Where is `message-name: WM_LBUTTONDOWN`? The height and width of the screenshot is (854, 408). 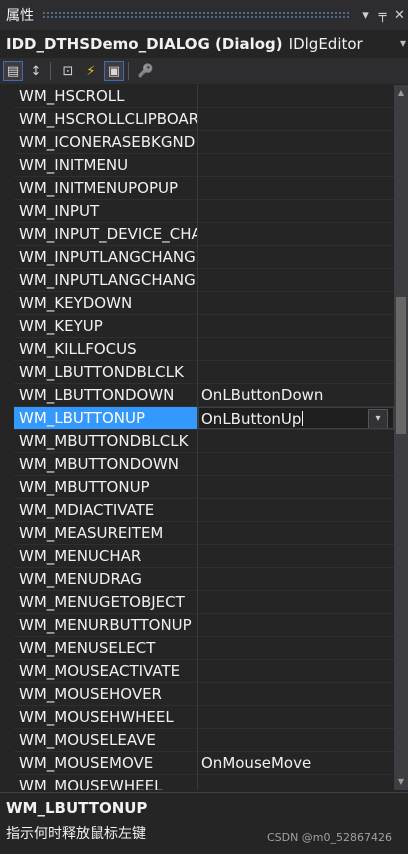 message-name: WM_LBUTTONDOWN is located at coordinates (105, 395).